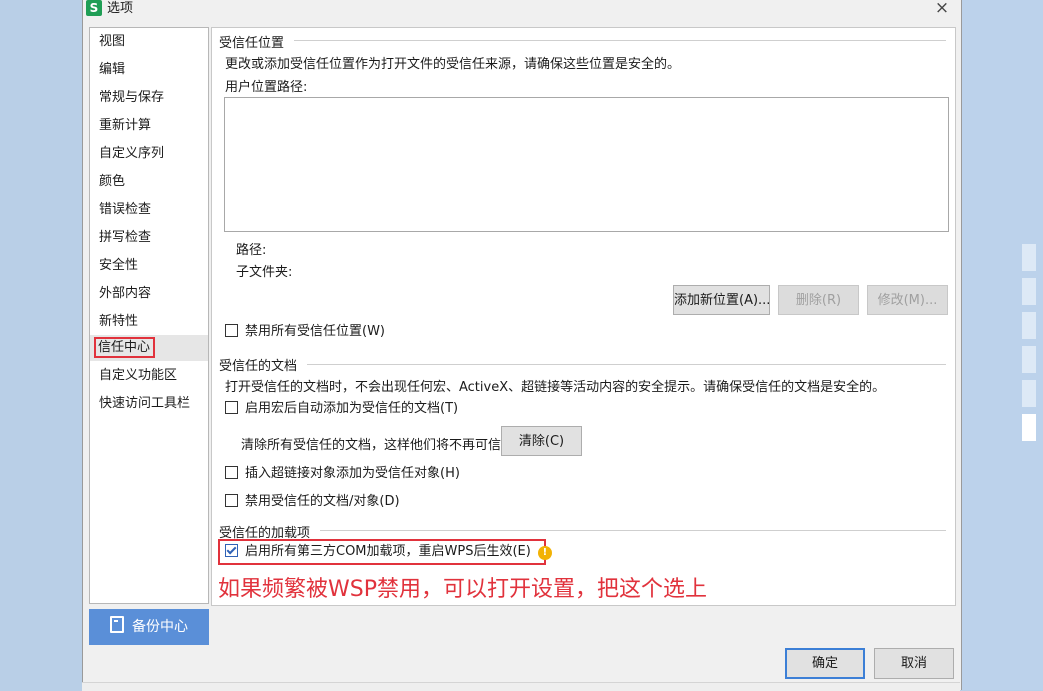  Describe the element at coordinates (149, 126) in the screenshot. I see `sidebar-item-recalculate: 重新计算` at that location.